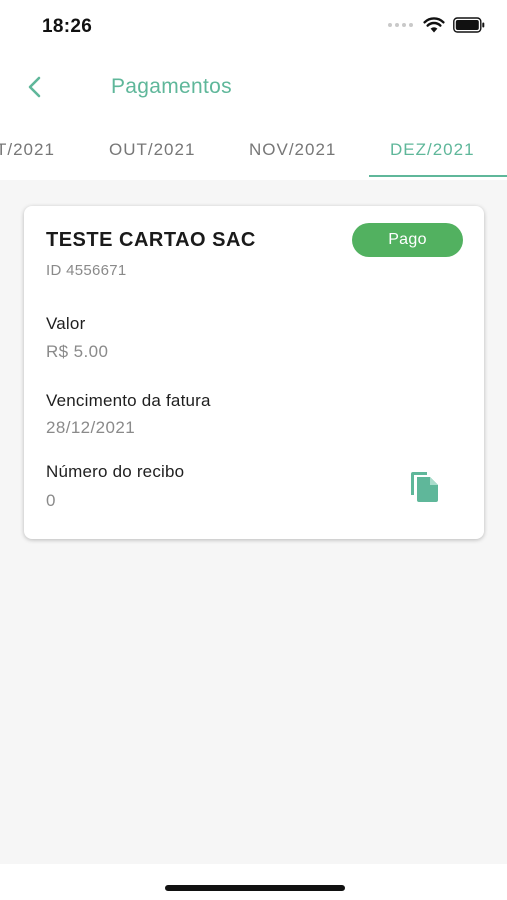 This screenshot has height=900, width=507. What do you see at coordinates (27, 150) in the screenshot?
I see `tab-sep-2021: T/2021` at bounding box center [27, 150].